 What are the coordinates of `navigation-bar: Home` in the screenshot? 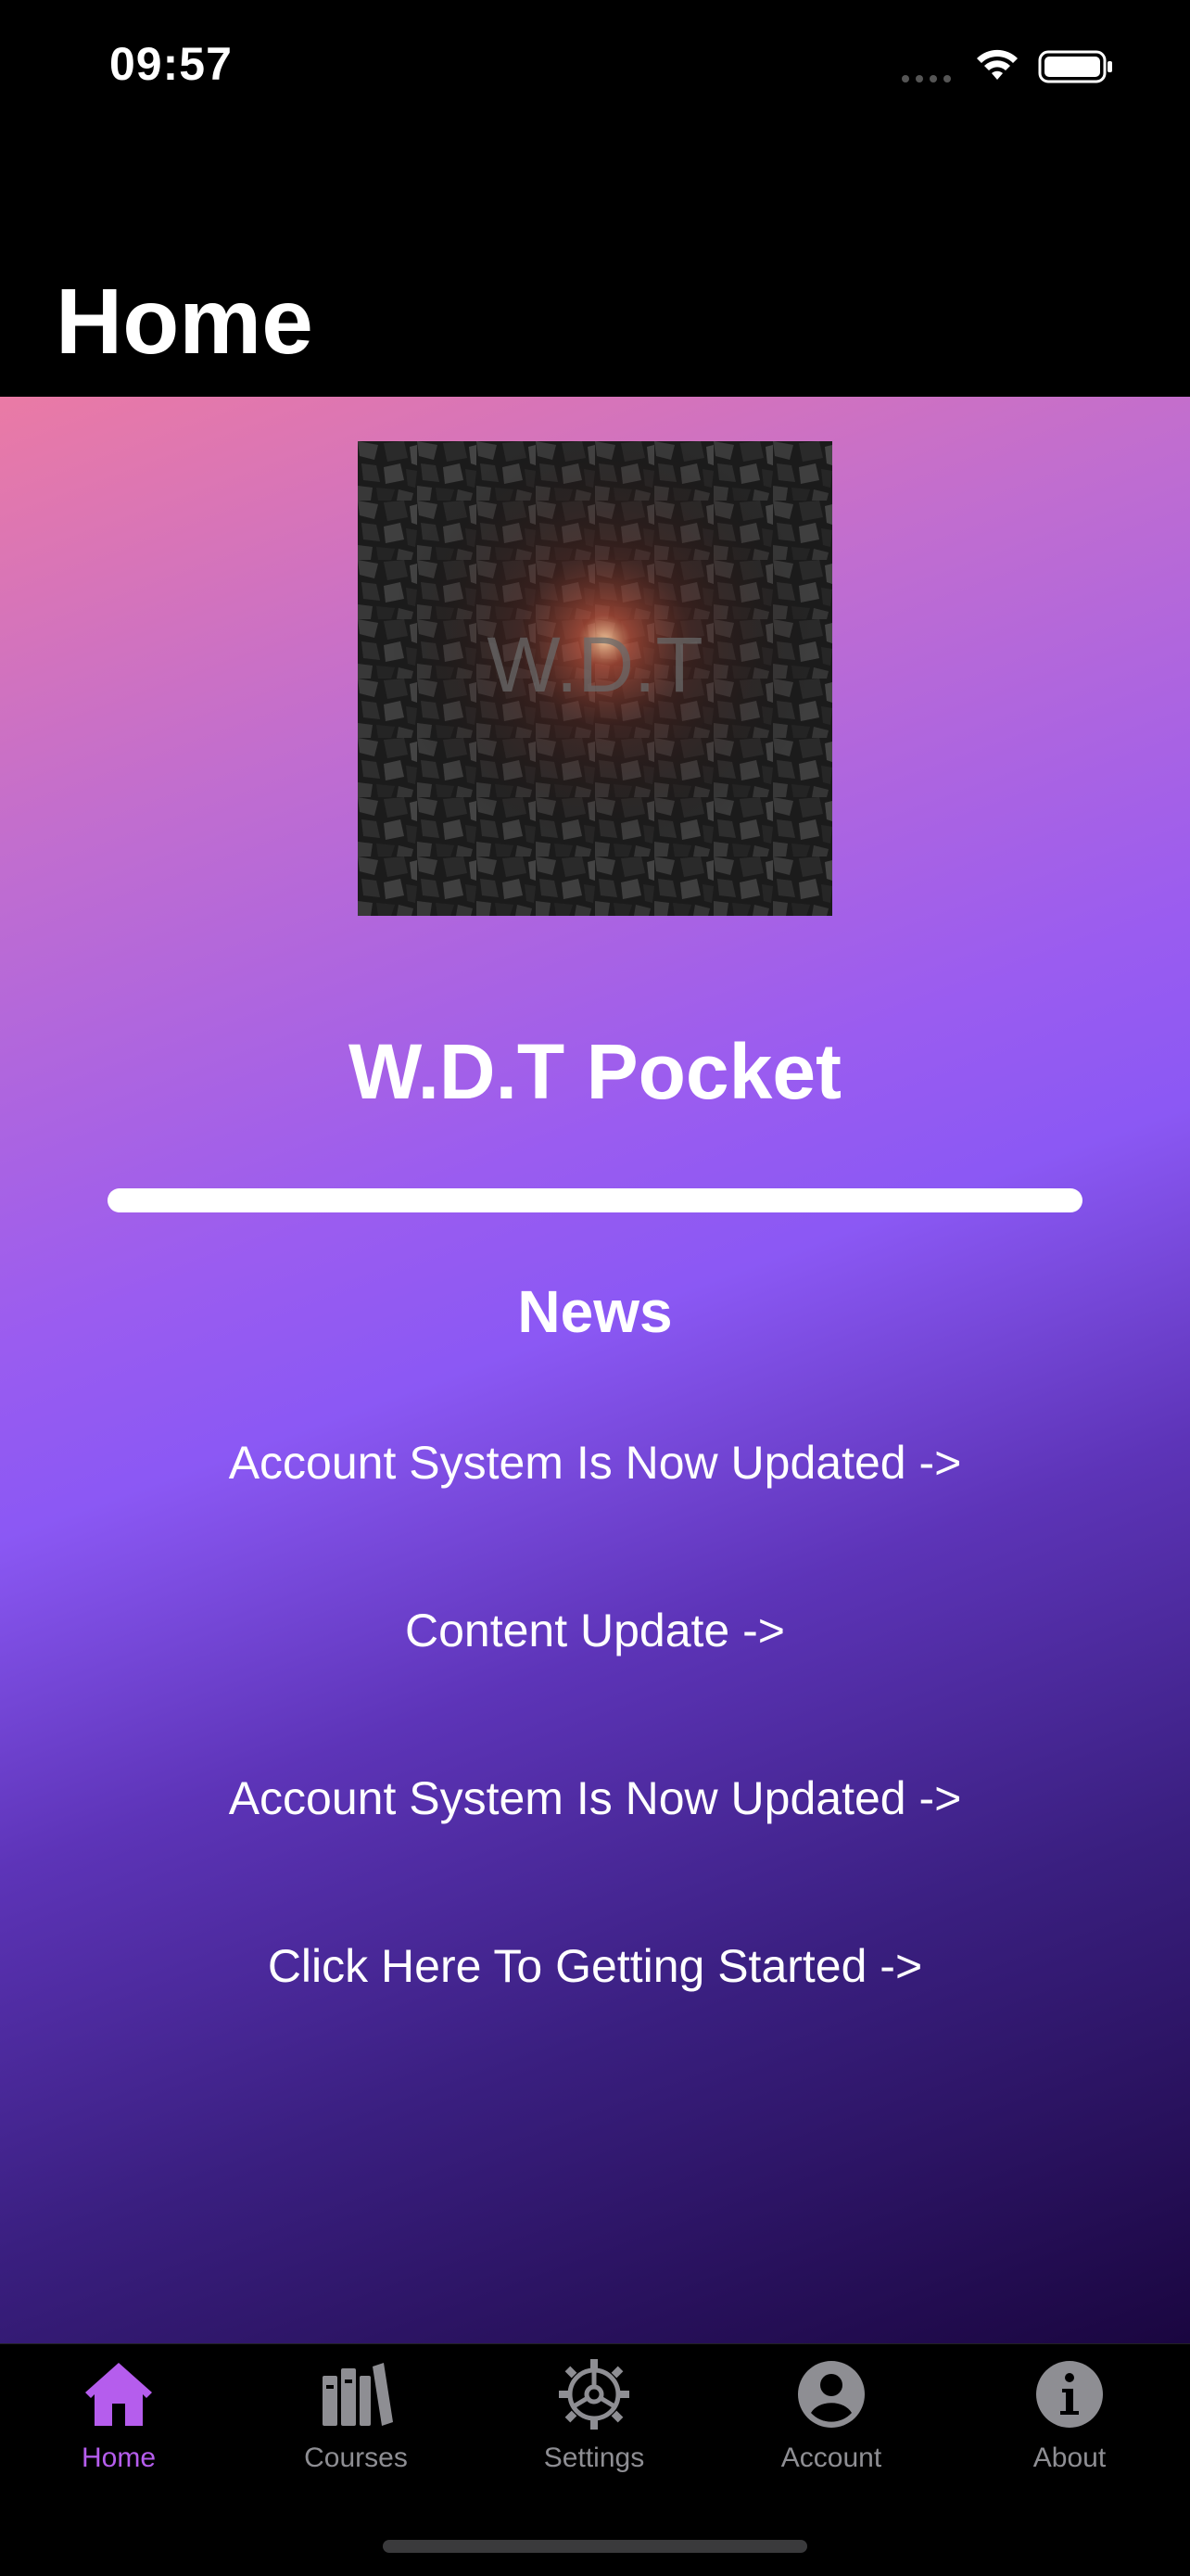 It's located at (595, 268).